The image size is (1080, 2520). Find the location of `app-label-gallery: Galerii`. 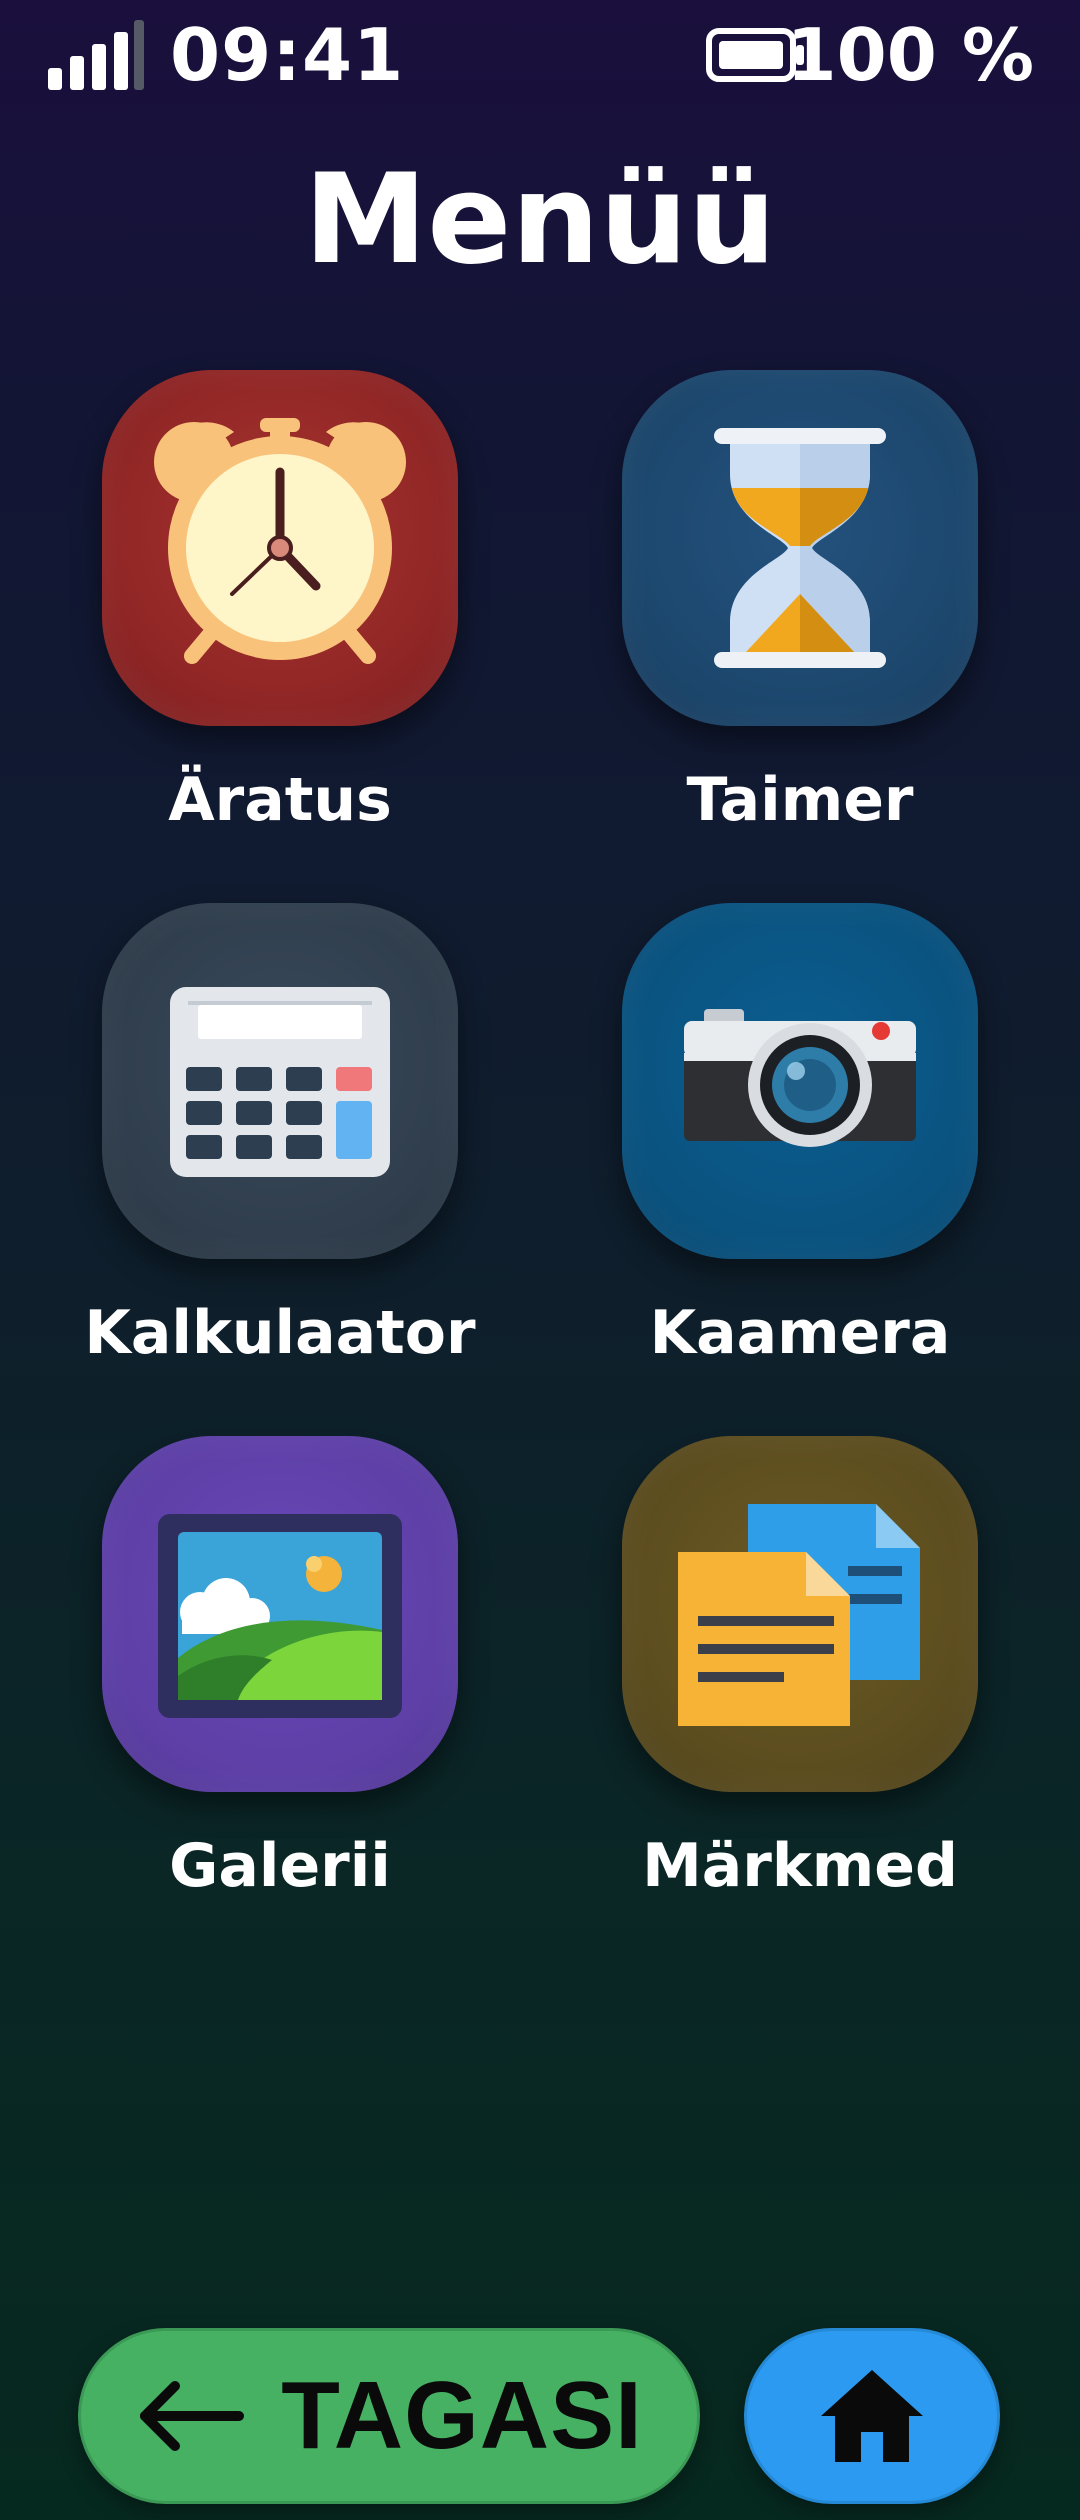

app-label-gallery: Galerii is located at coordinates (280, 1866).